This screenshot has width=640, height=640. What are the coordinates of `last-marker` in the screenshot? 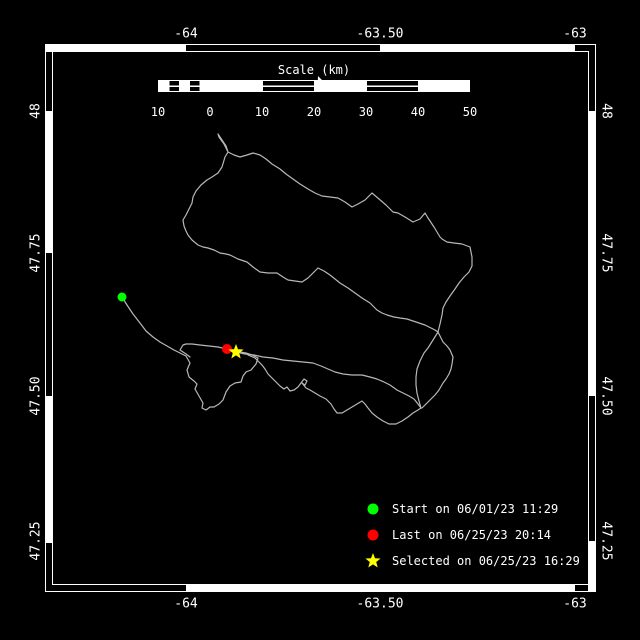 It's located at (227, 349).